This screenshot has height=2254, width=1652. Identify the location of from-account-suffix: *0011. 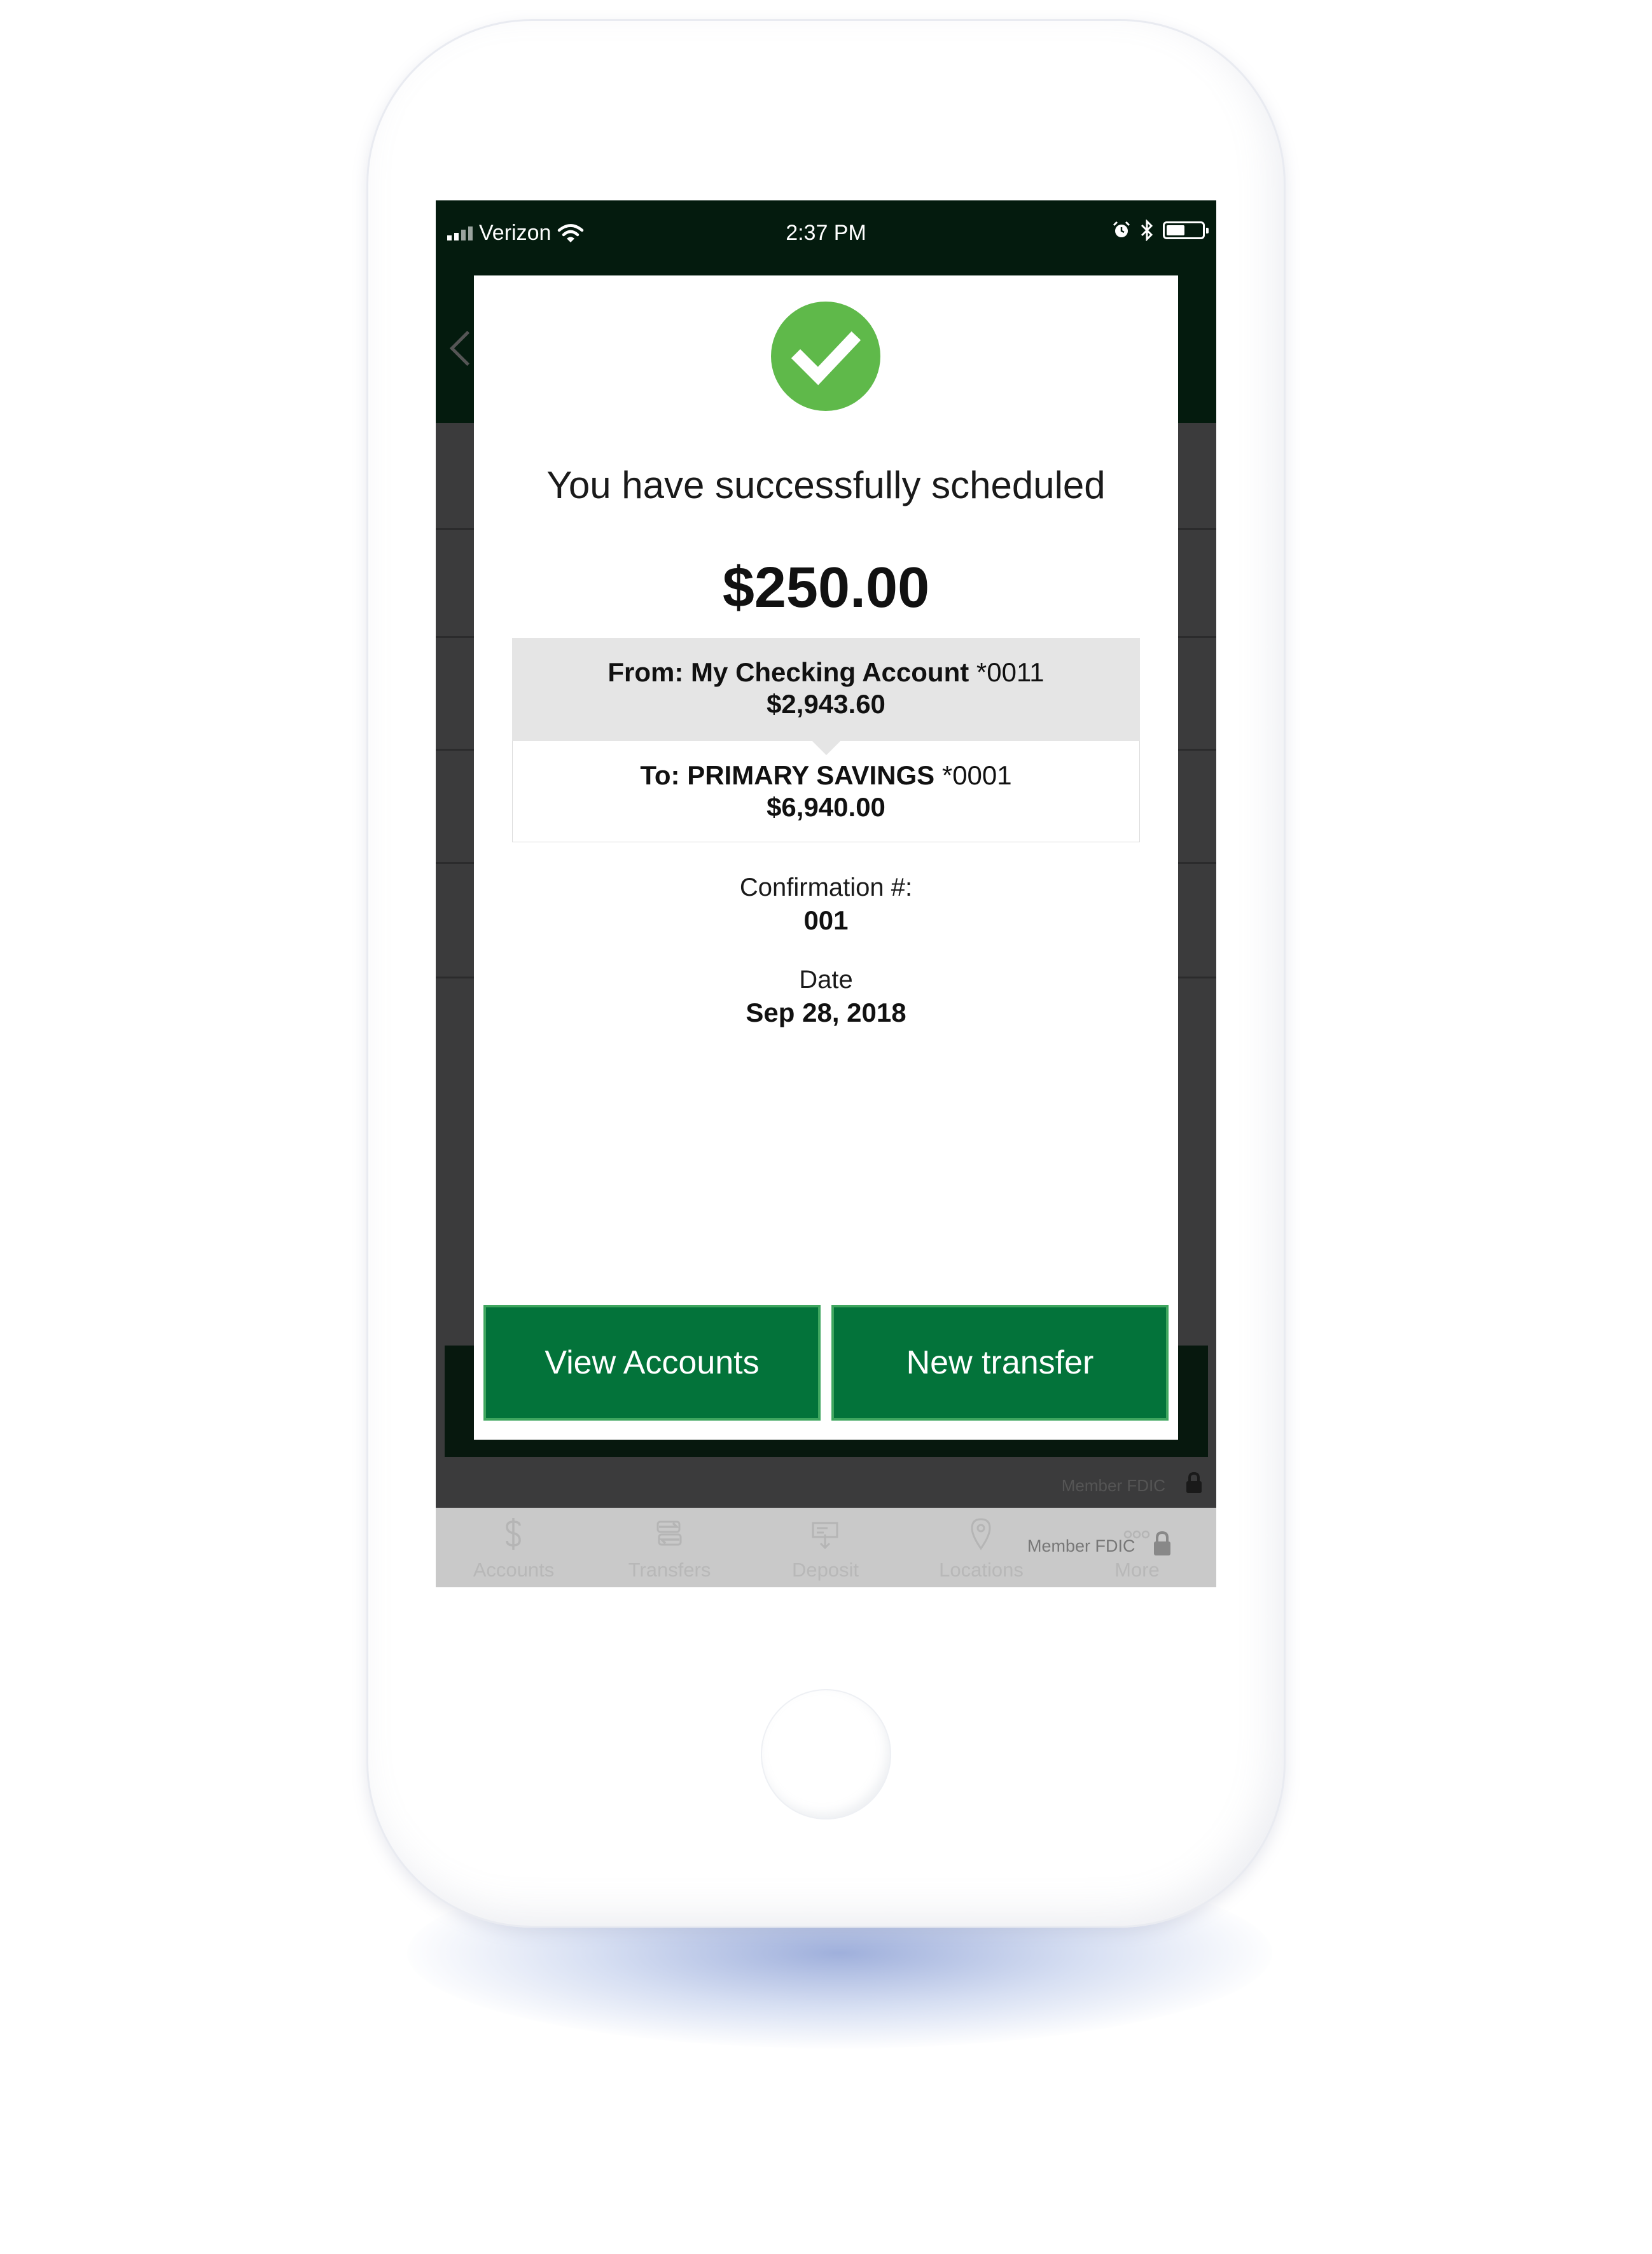
(1010, 672).